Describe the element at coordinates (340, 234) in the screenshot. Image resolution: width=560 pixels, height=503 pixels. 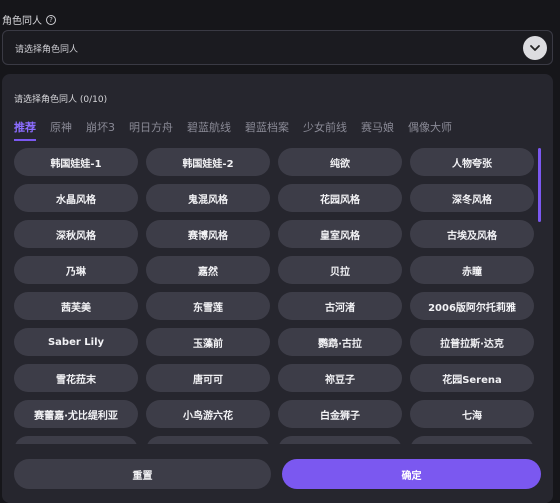
I see `character-chip: 皇室风格` at that location.